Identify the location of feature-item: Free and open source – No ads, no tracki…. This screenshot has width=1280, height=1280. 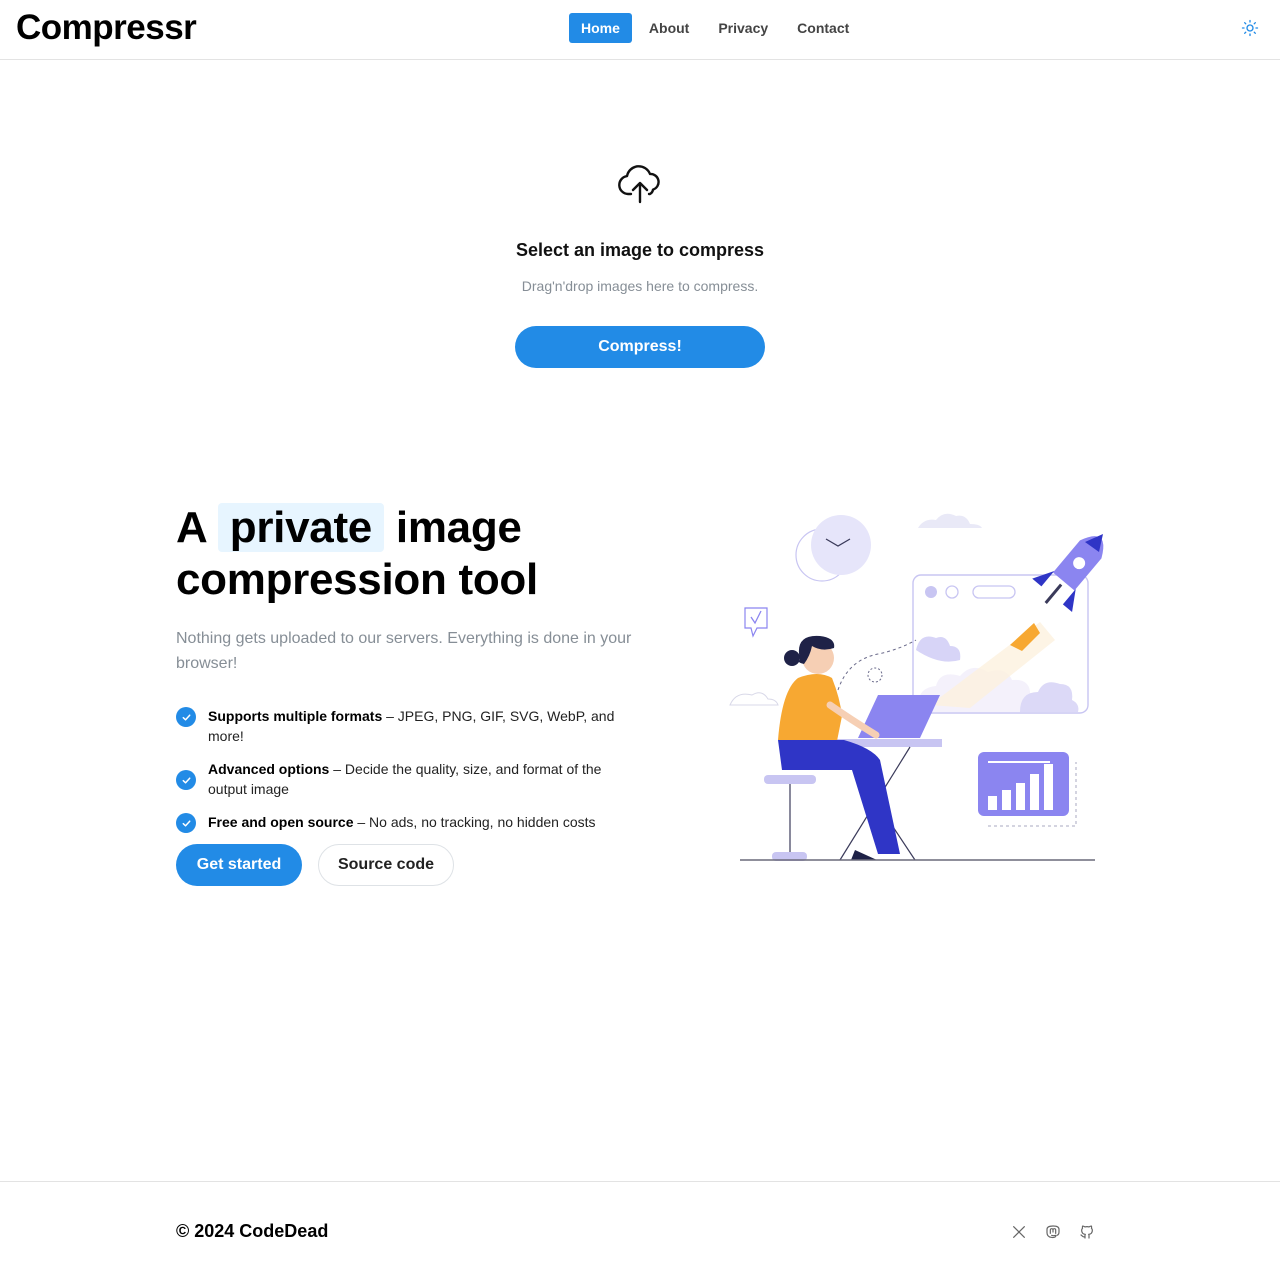
(406, 822).